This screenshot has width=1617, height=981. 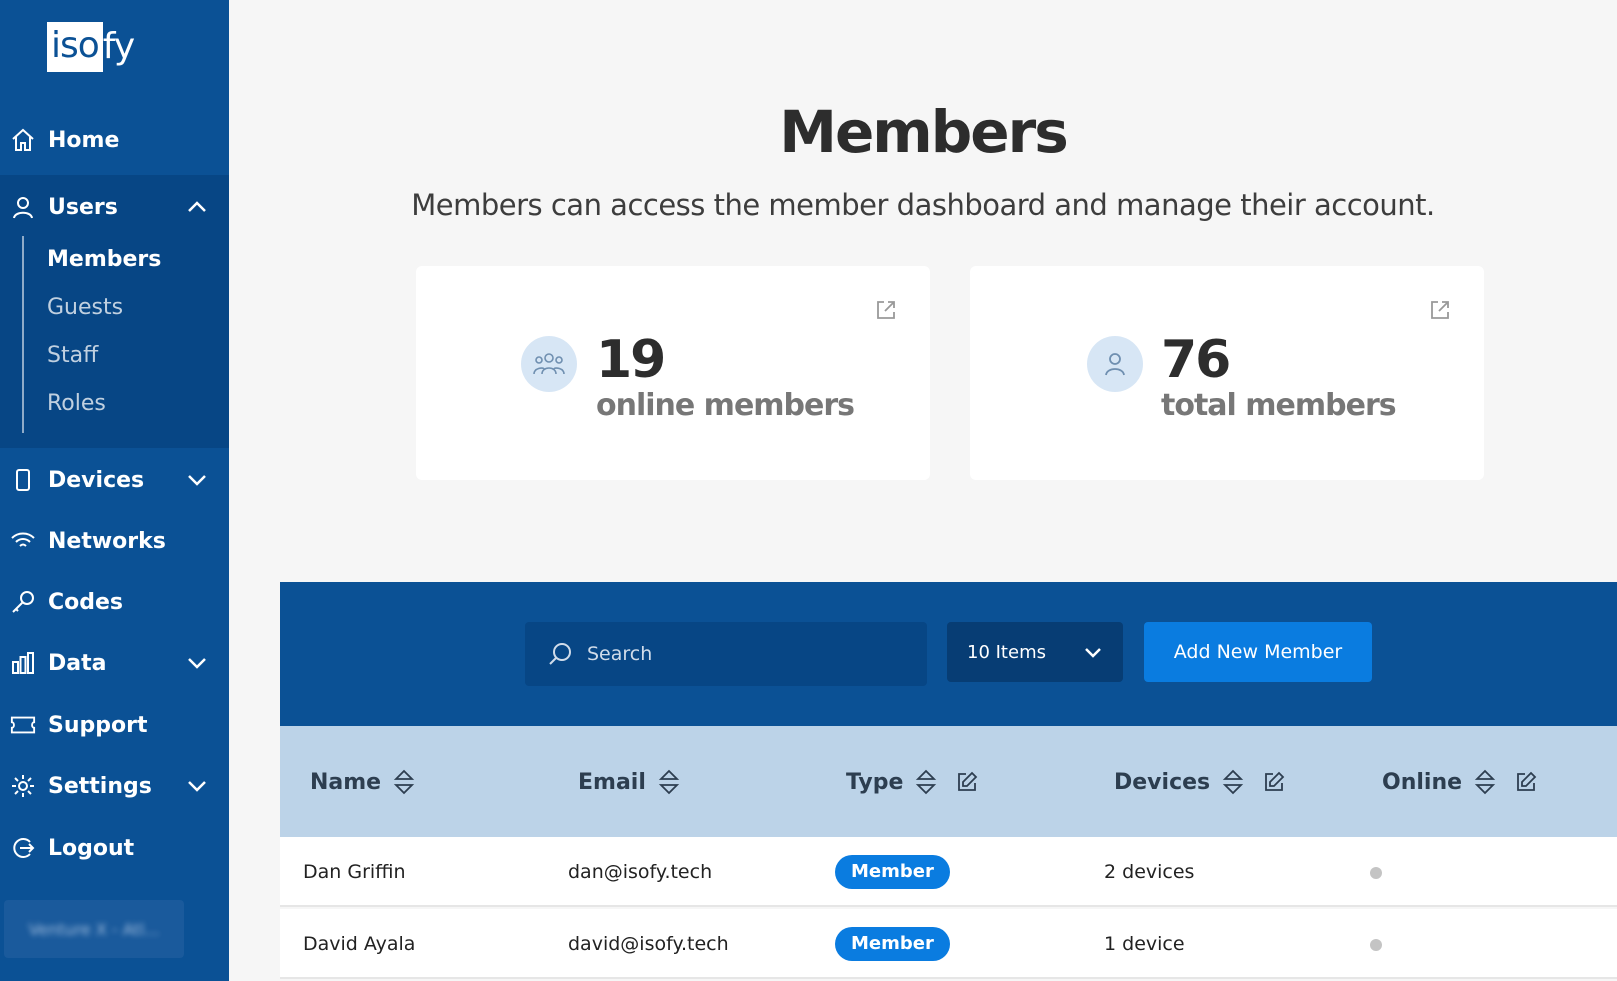 What do you see at coordinates (648, 944) in the screenshot?
I see `member-email: david@isofy.tech` at bounding box center [648, 944].